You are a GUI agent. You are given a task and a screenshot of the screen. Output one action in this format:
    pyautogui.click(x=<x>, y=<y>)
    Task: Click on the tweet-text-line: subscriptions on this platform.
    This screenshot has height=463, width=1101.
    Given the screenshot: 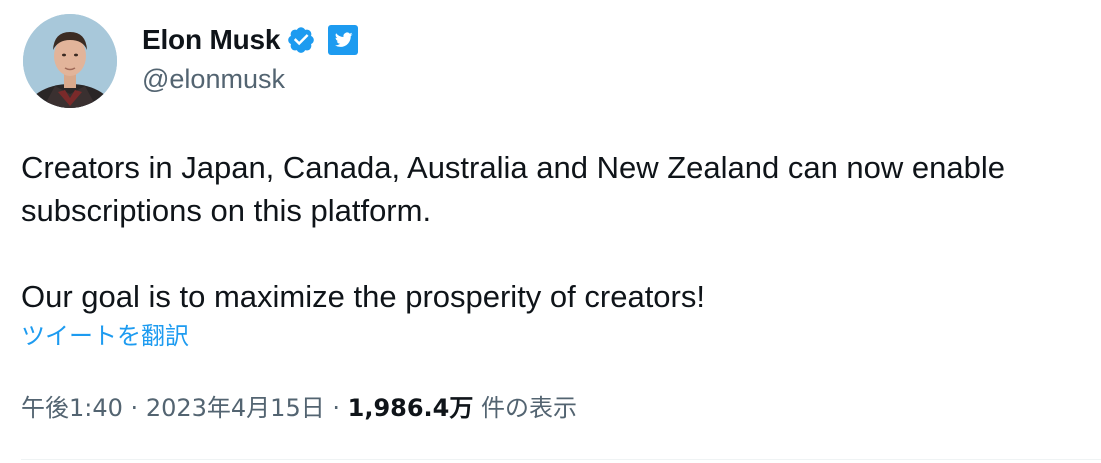 What is the action you would take?
    pyautogui.click(x=226, y=210)
    